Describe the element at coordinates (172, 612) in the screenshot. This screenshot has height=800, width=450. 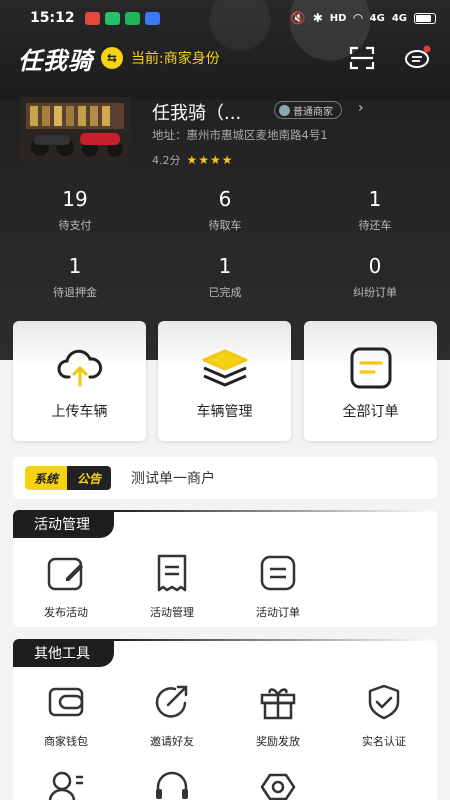
I see `grid-item-label: 活动管理` at that location.